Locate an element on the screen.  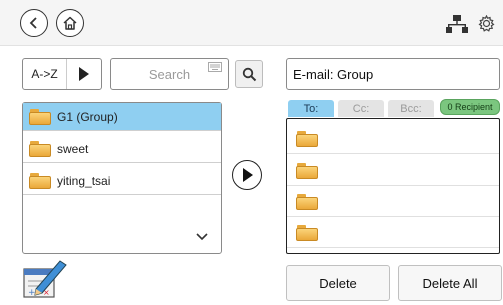
play-arrow-icon is located at coordinates (248, 175).